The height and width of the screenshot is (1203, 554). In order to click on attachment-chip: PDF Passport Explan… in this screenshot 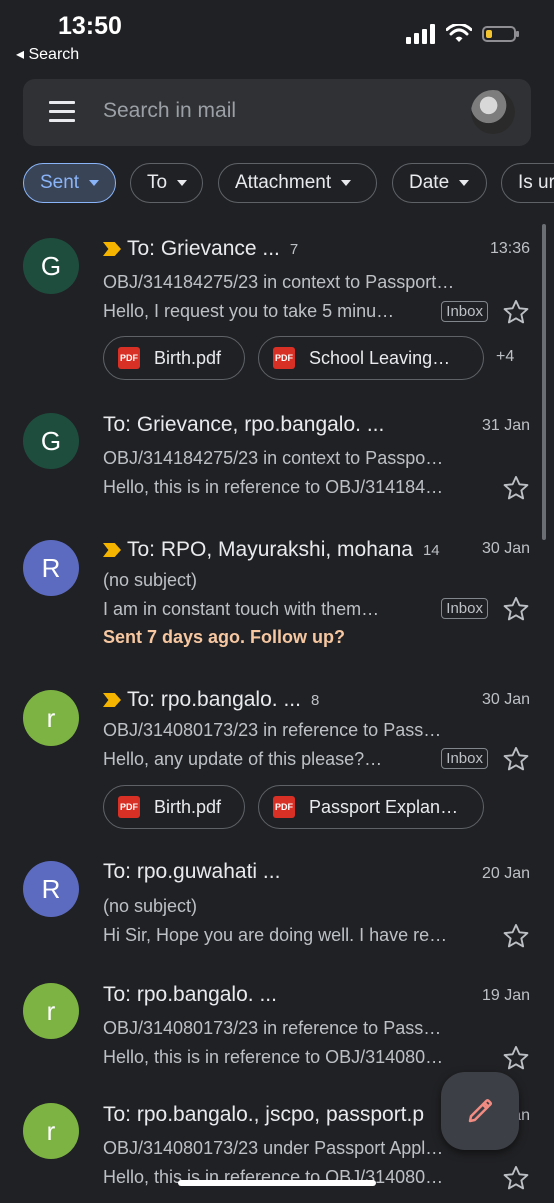, I will do `click(371, 807)`.